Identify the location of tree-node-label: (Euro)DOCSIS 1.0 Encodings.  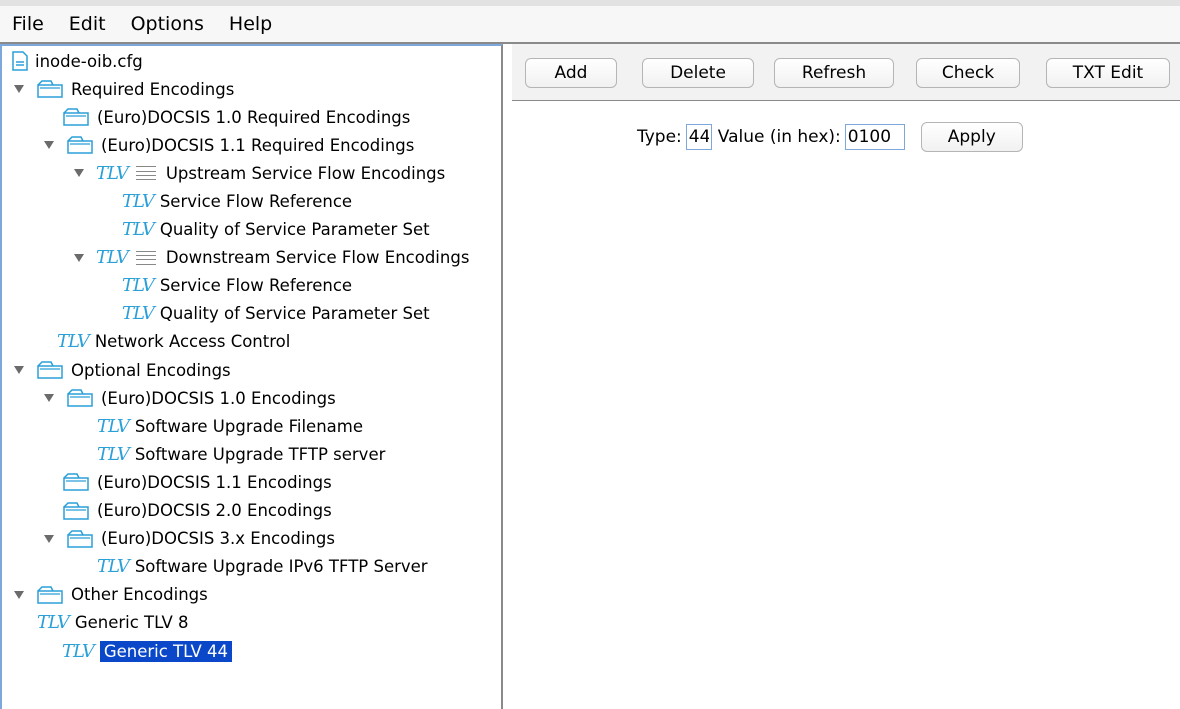
(218, 398).